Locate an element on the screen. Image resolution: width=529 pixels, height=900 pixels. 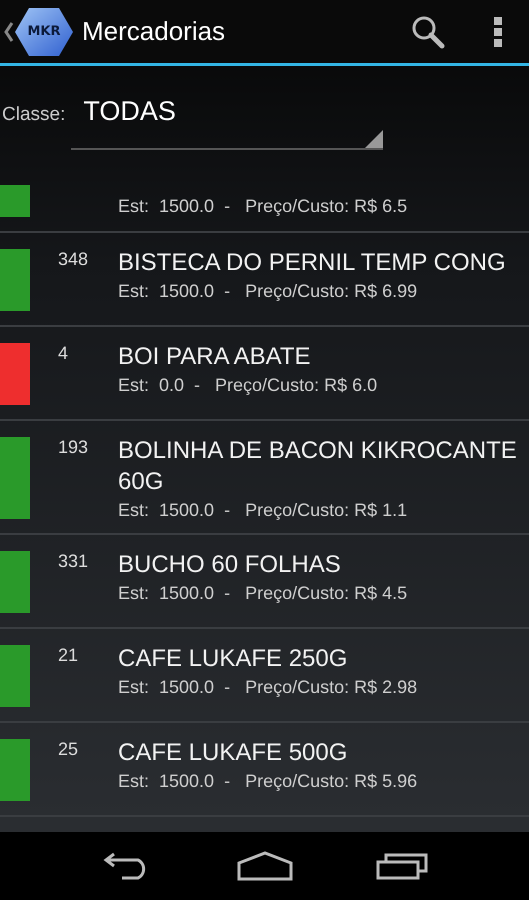
stock-price-details: Est: 1500.0 - Preço/Custo: R$ 2.98 is located at coordinates (268, 687).